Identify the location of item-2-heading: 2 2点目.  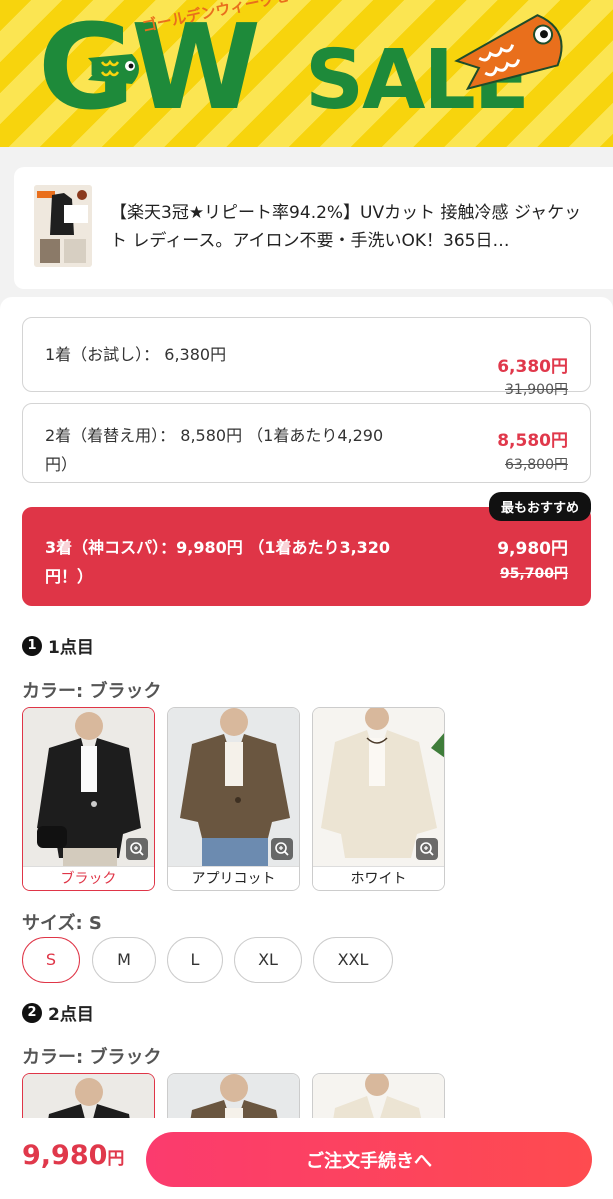
(58, 1012).